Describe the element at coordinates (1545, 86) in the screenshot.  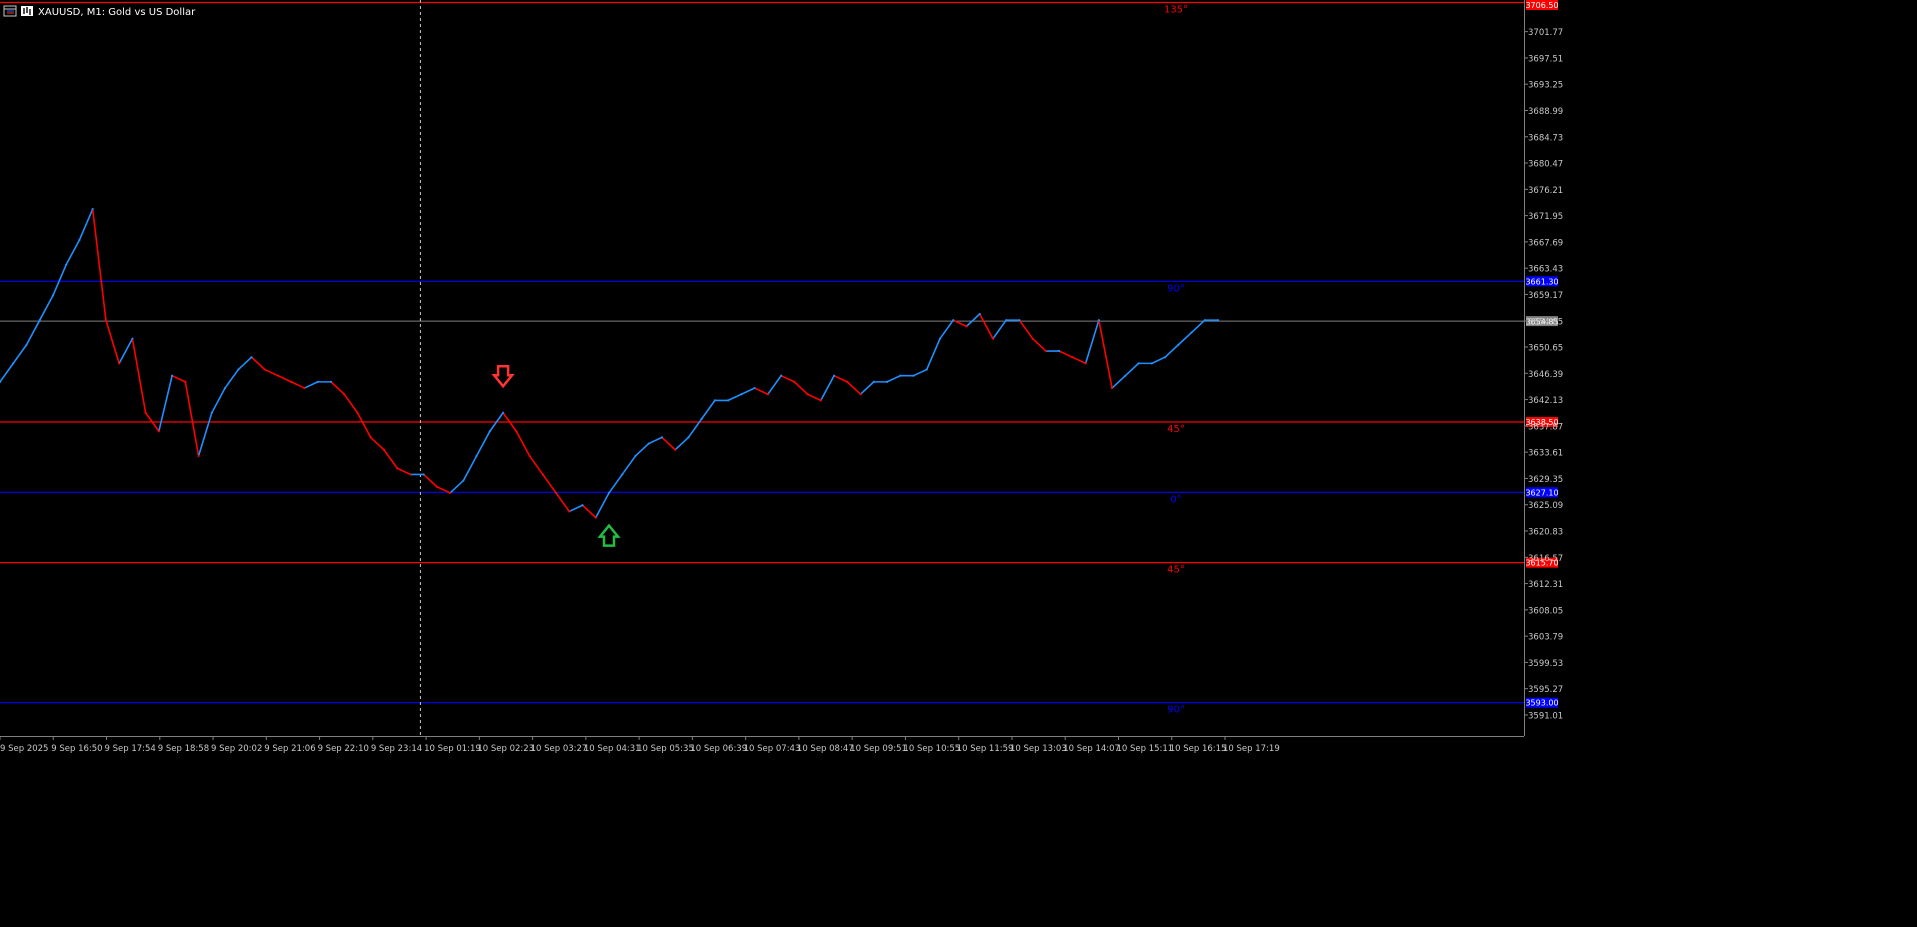
I see `price-tick-label: 3693.25` at that location.